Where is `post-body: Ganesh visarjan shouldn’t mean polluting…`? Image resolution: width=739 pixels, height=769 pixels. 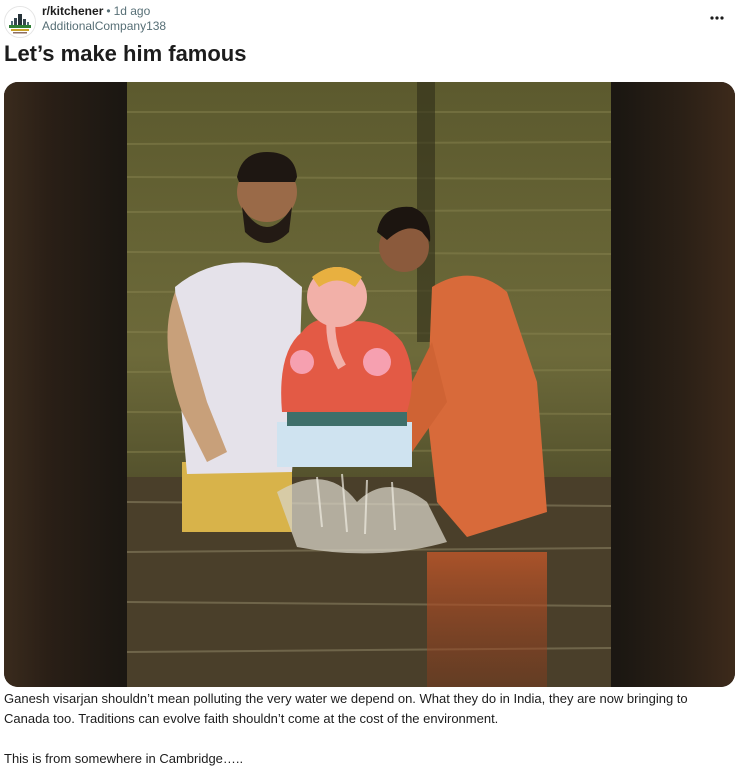 post-body: Ganesh visarjan shouldn’t mean polluting… is located at coordinates (369, 729).